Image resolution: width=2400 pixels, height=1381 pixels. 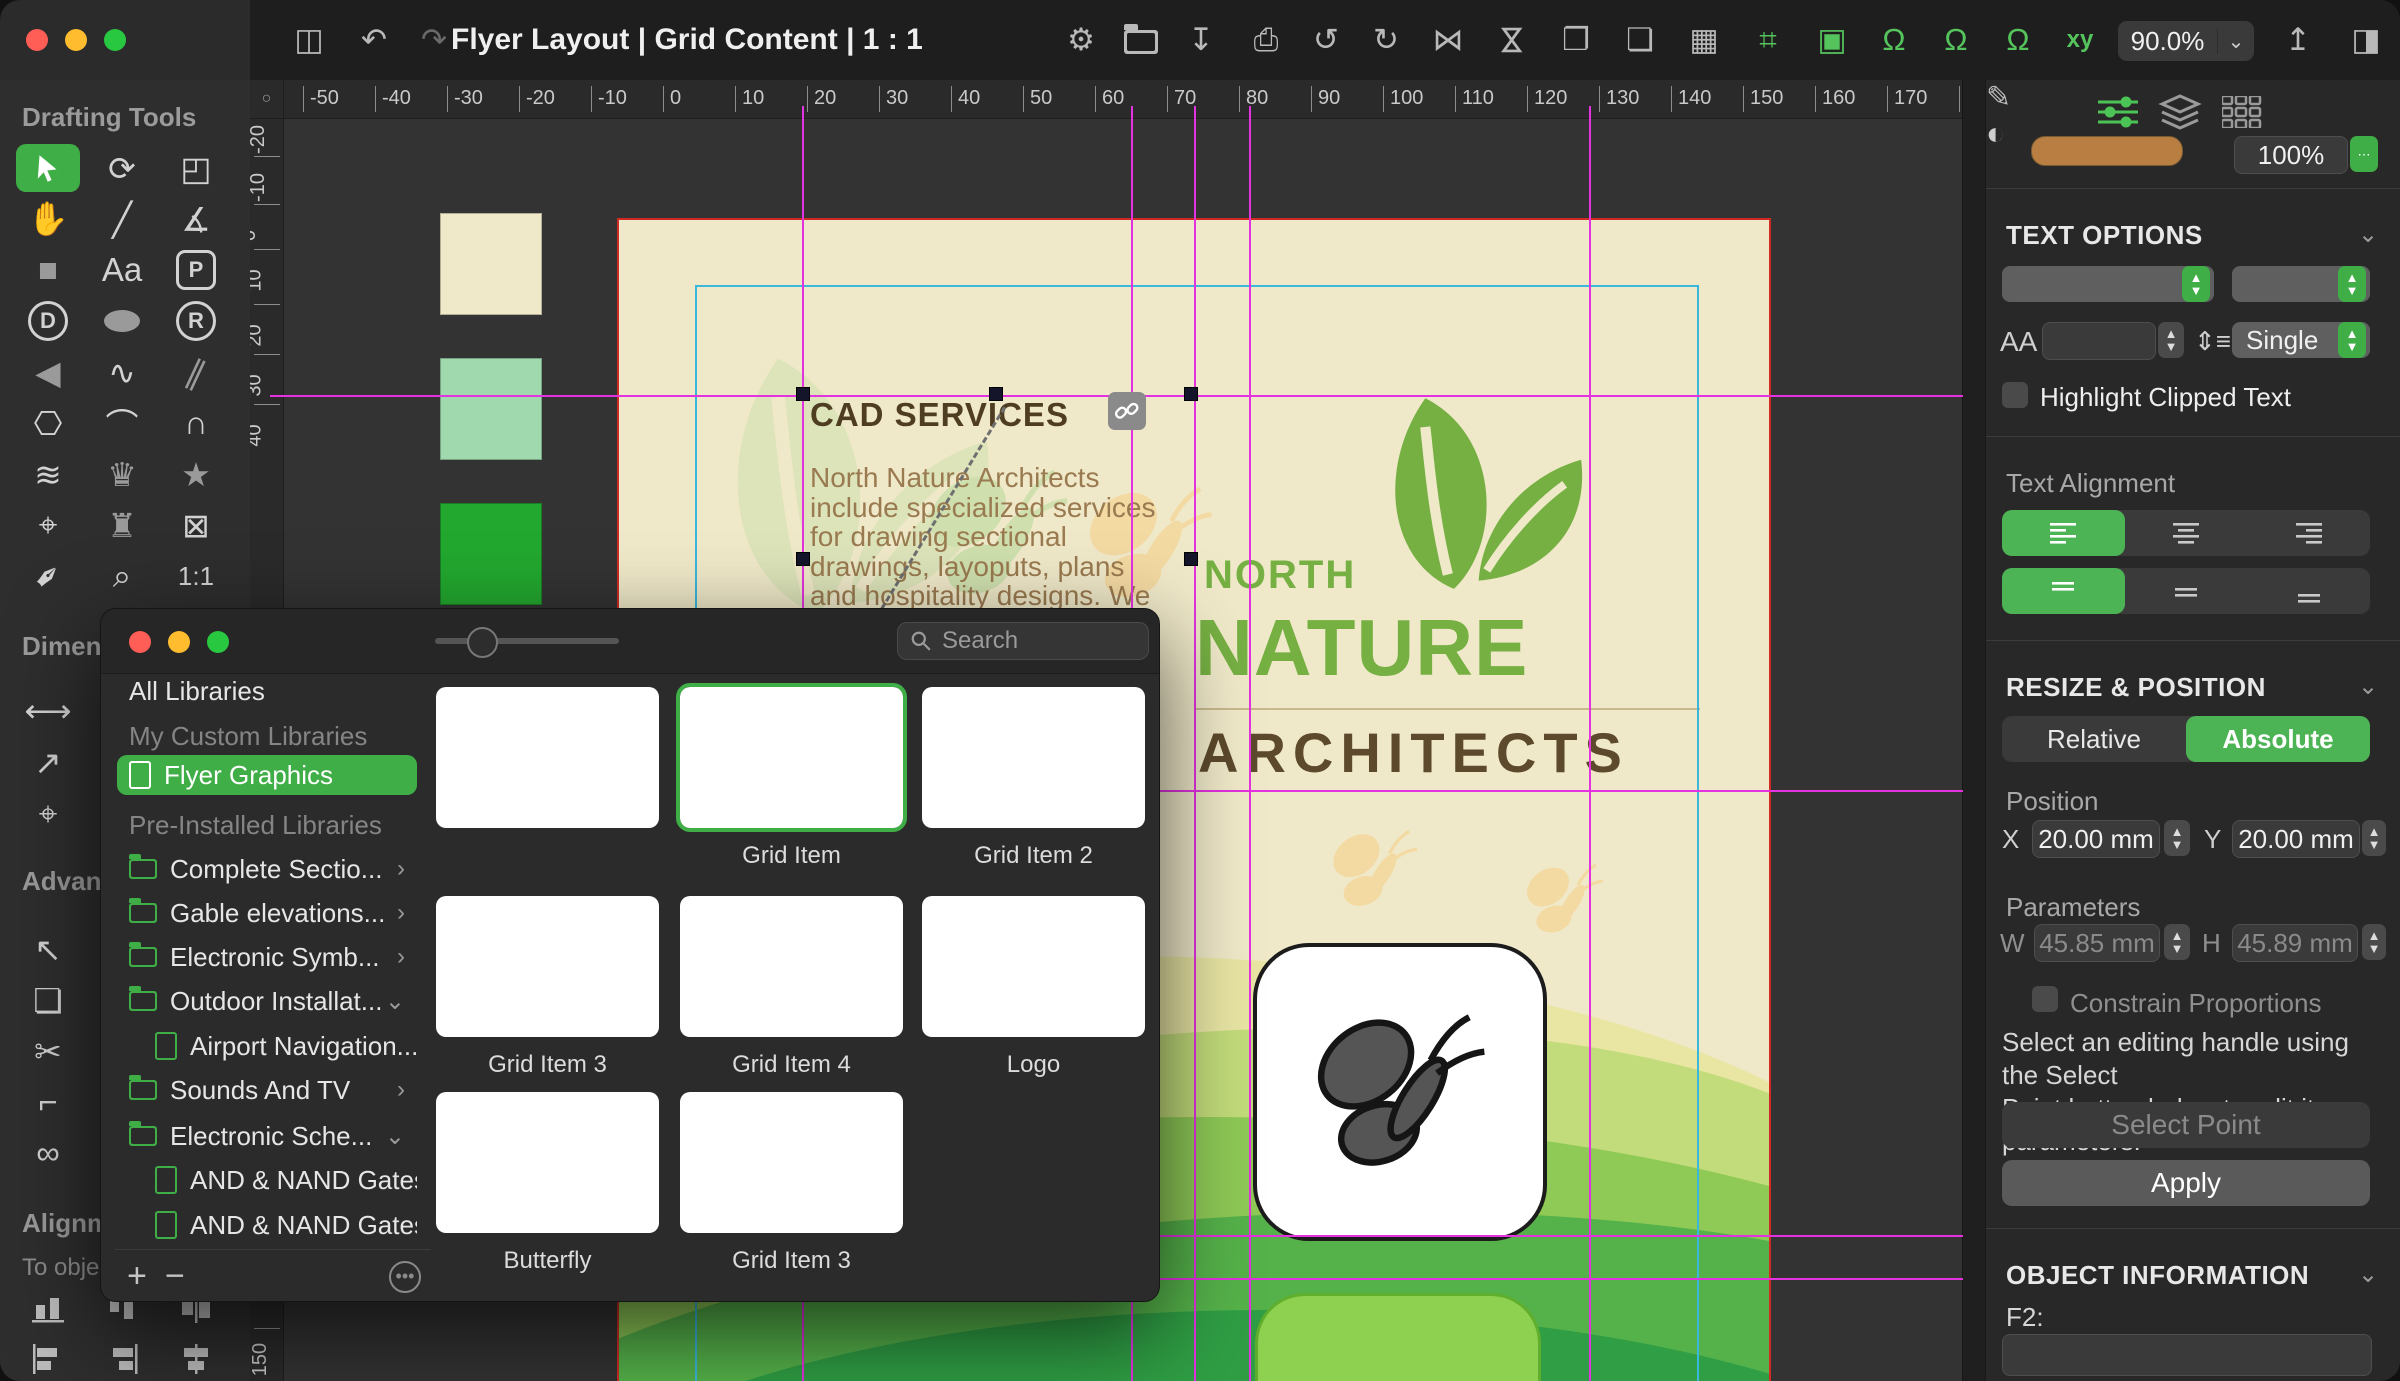 What do you see at coordinates (1956, 40) in the screenshot?
I see `snap-spacing-icon: Ω` at bounding box center [1956, 40].